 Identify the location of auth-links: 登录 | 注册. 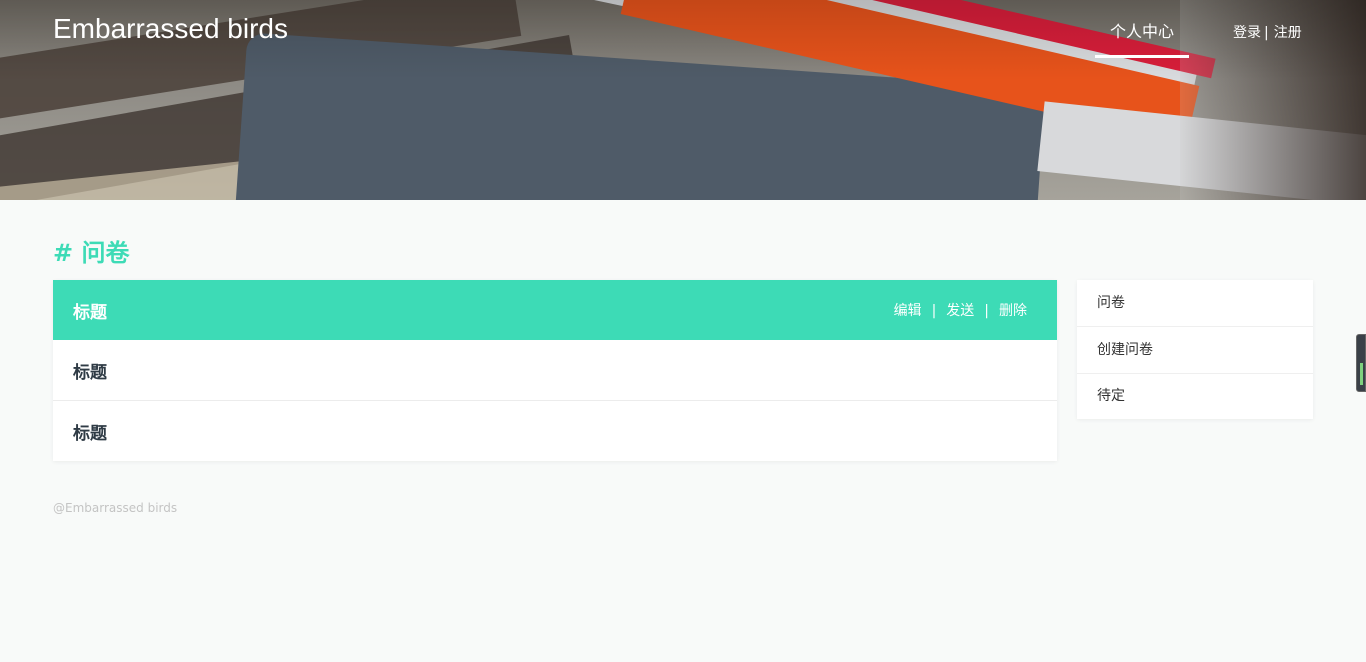
(1267, 32).